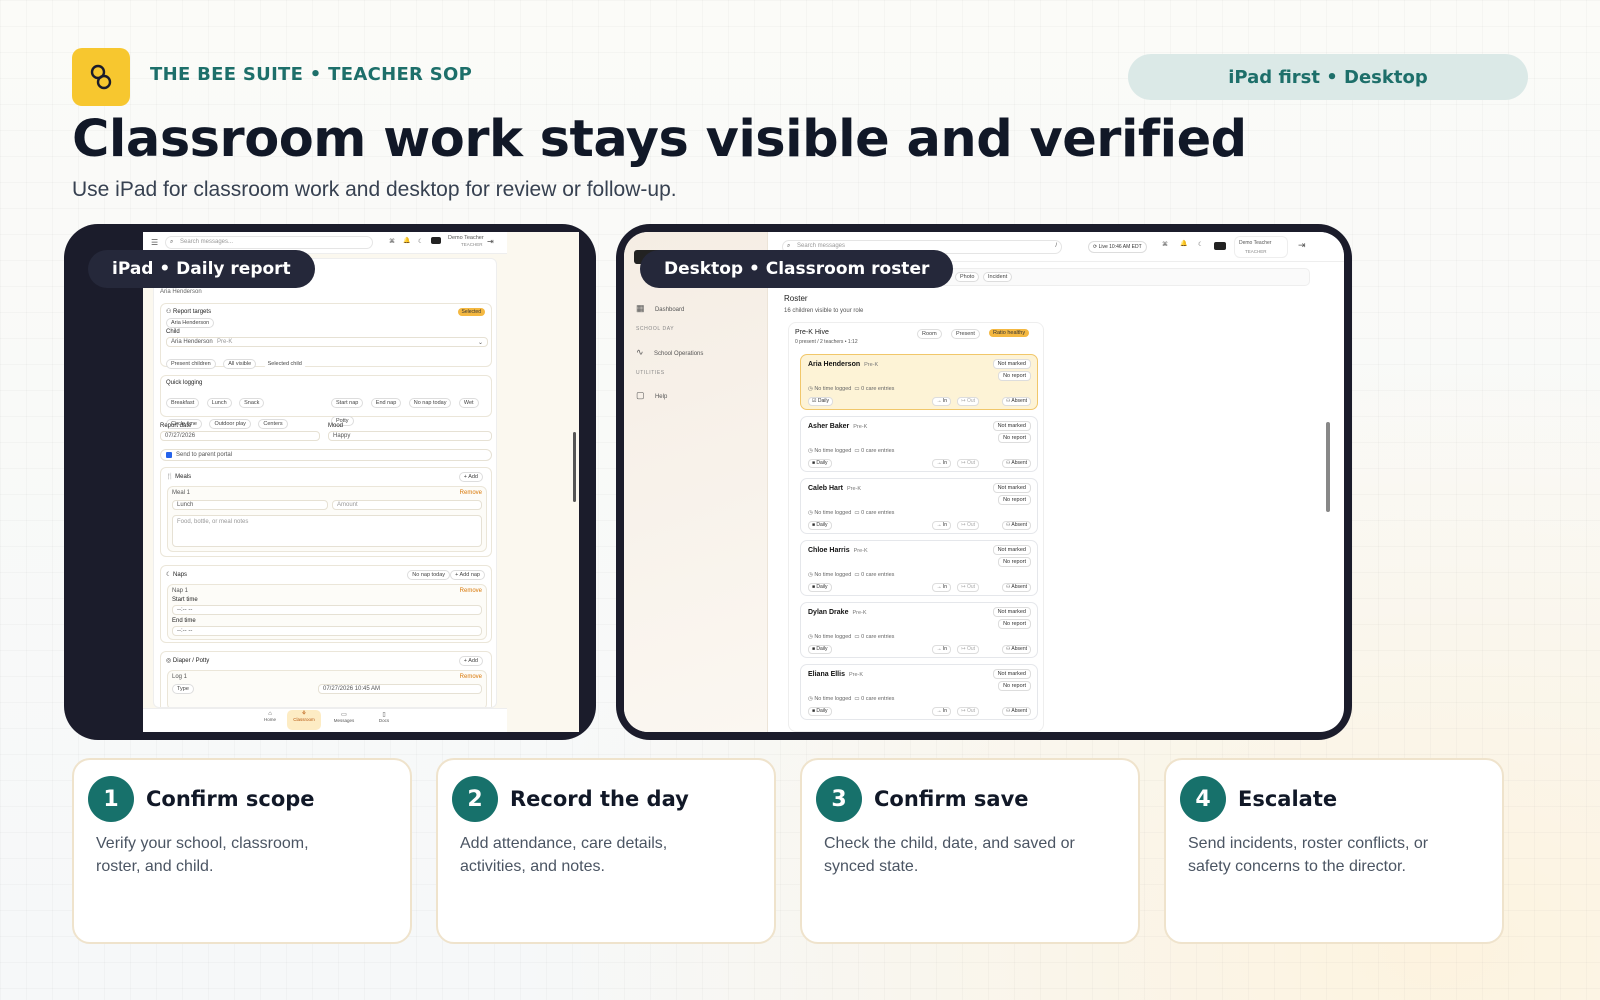 The height and width of the screenshot is (1000, 1600). I want to click on nav-classroom: ⚘ Classroom, so click(304, 720).